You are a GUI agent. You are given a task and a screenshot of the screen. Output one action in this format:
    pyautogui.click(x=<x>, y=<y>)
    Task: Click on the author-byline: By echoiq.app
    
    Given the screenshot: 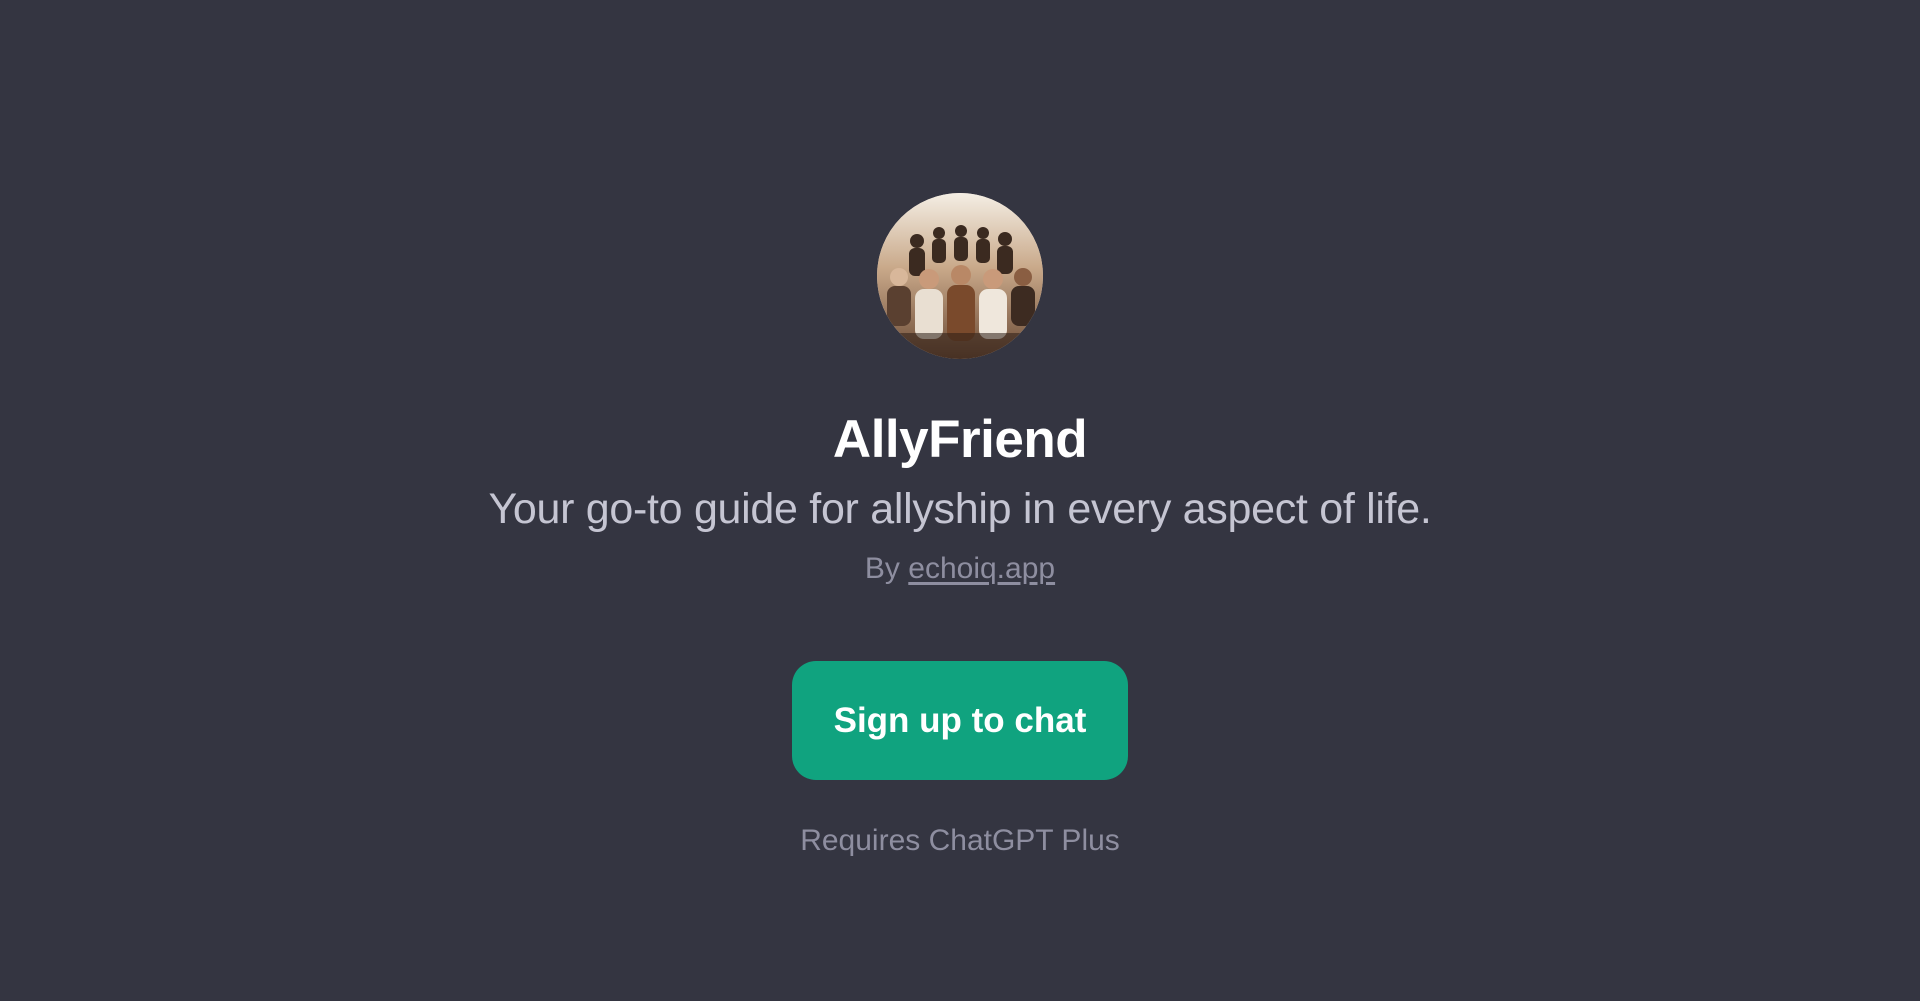 What is the action you would take?
    pyautogui.click(x=960, y=569)
    